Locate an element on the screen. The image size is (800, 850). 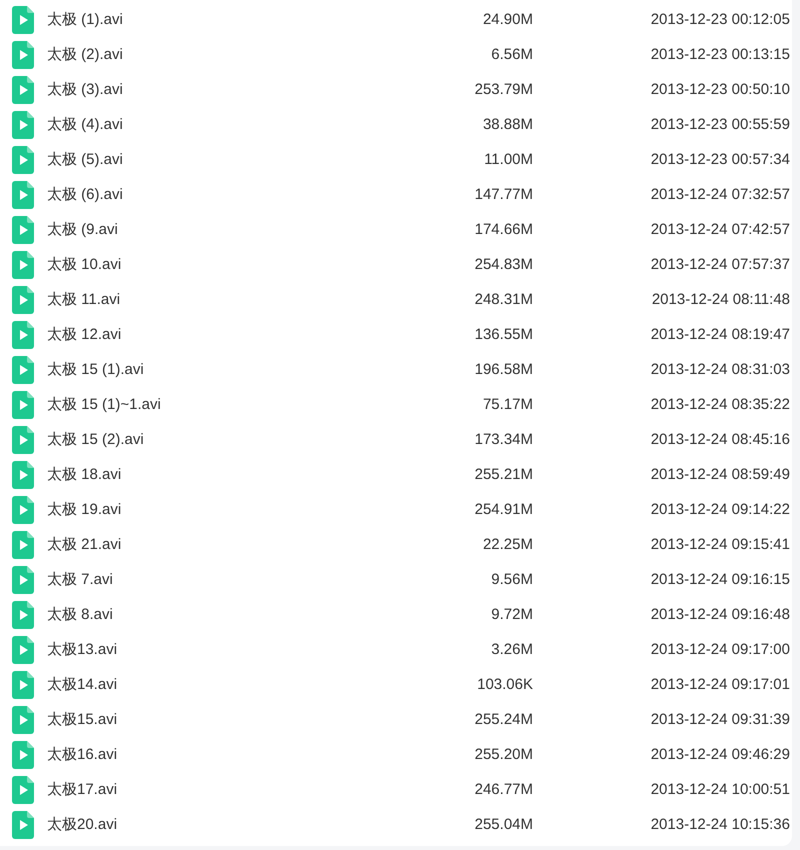
file-name: 太极 10.avi is located at coordinates (84, 264).